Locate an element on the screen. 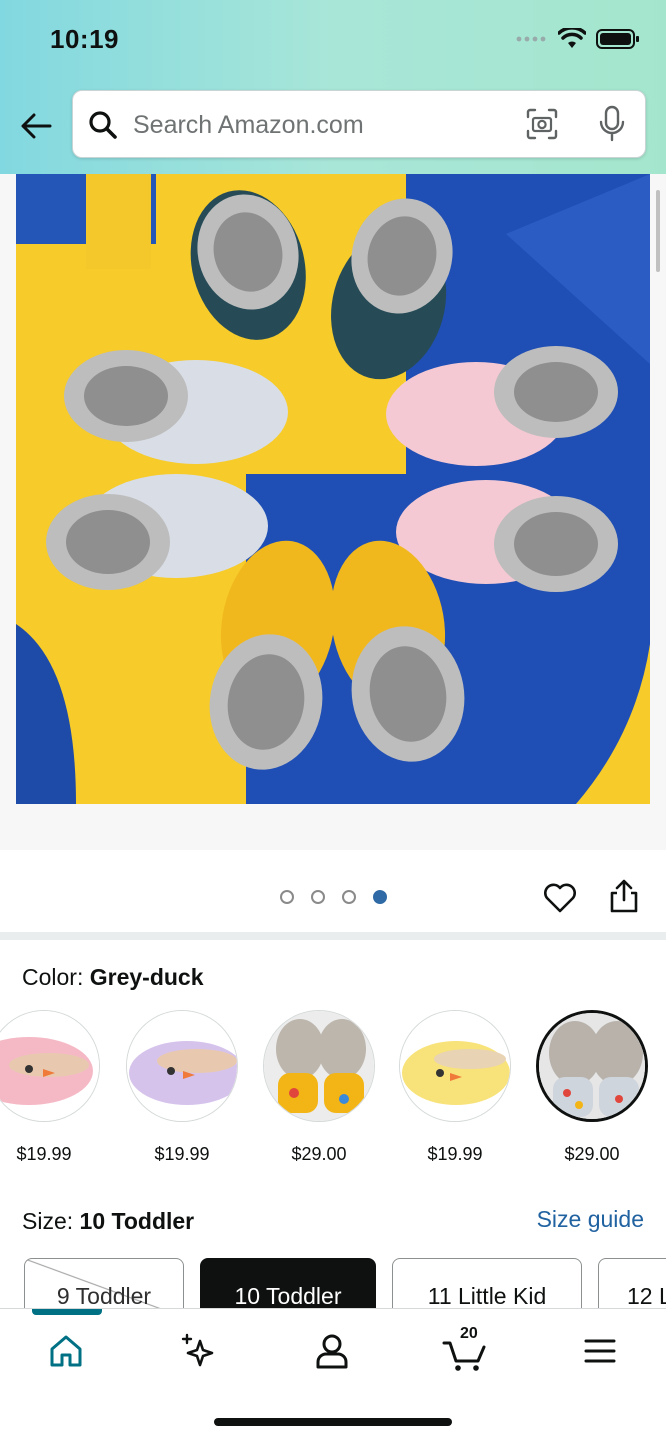 Image resolution: width=666 pixels, height=1440 pixels. home-indicator is located at coordinates (333, 1422).